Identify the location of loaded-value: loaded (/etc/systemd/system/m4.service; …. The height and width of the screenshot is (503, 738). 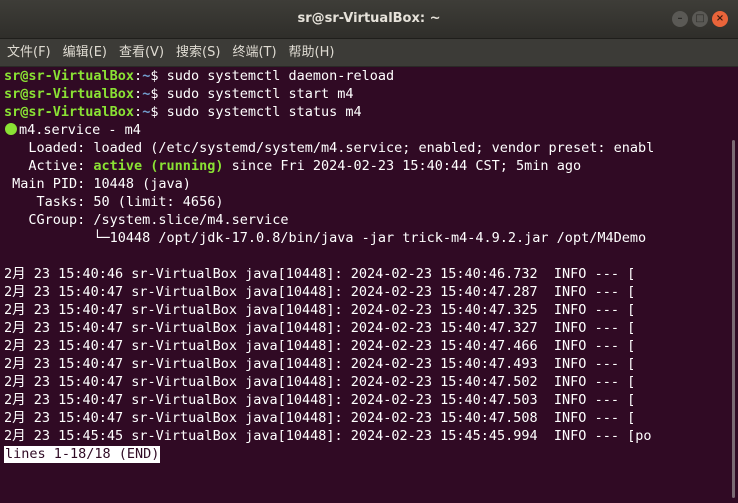
(374, 148).